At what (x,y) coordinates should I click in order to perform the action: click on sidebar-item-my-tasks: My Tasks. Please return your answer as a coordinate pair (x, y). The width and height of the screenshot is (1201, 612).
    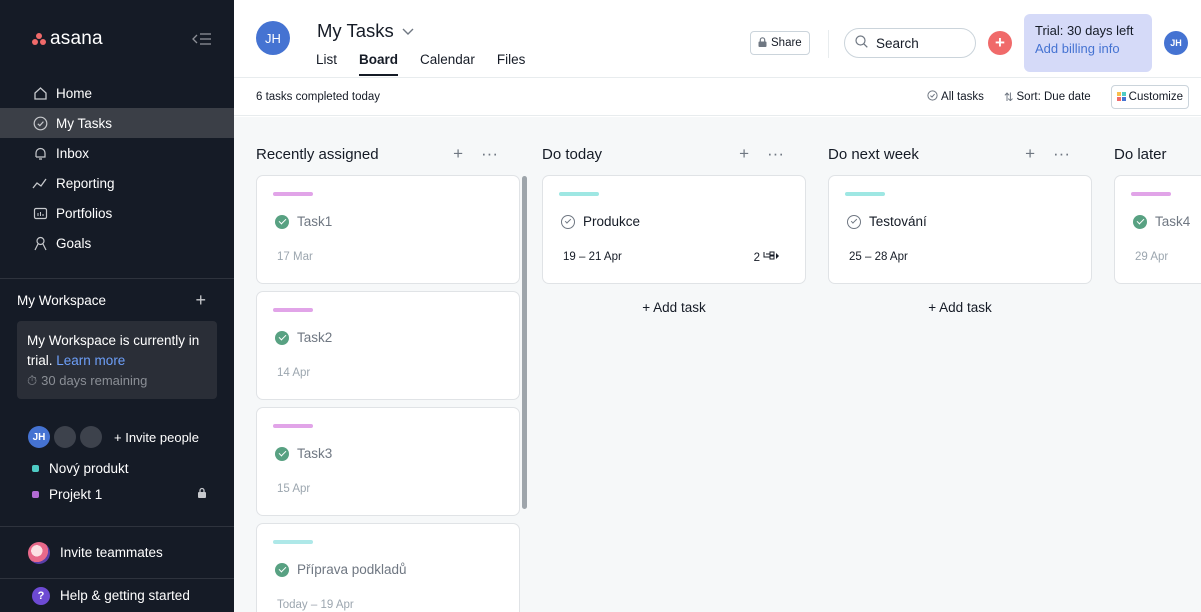
    Looking at the image, I should click on (117, 123).